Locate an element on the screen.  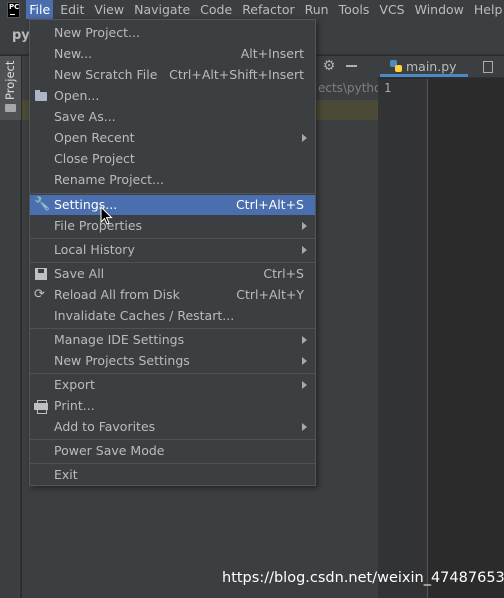
line-number-gutter is located at coordinates (403, 338).